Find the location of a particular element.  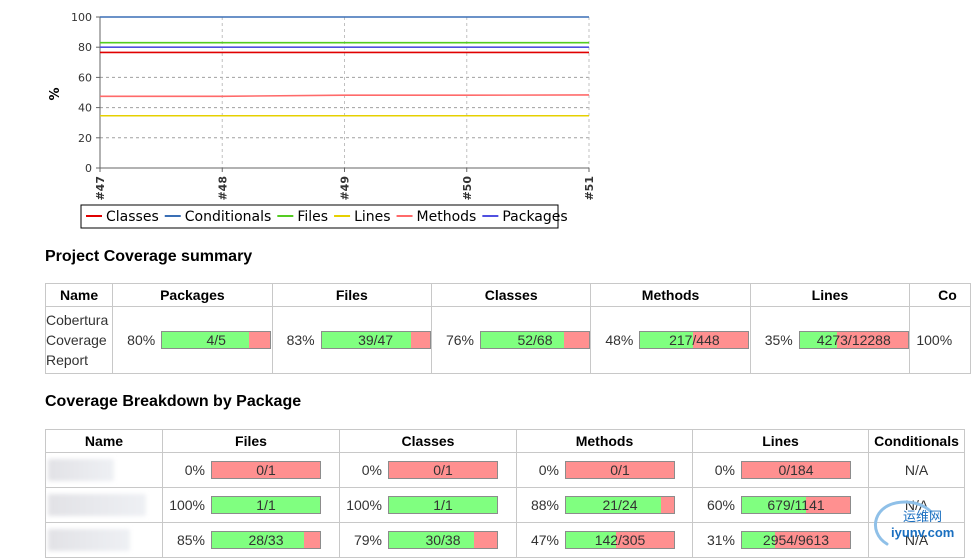

coverage-percent: 47% is located at coordinates (544, 540).